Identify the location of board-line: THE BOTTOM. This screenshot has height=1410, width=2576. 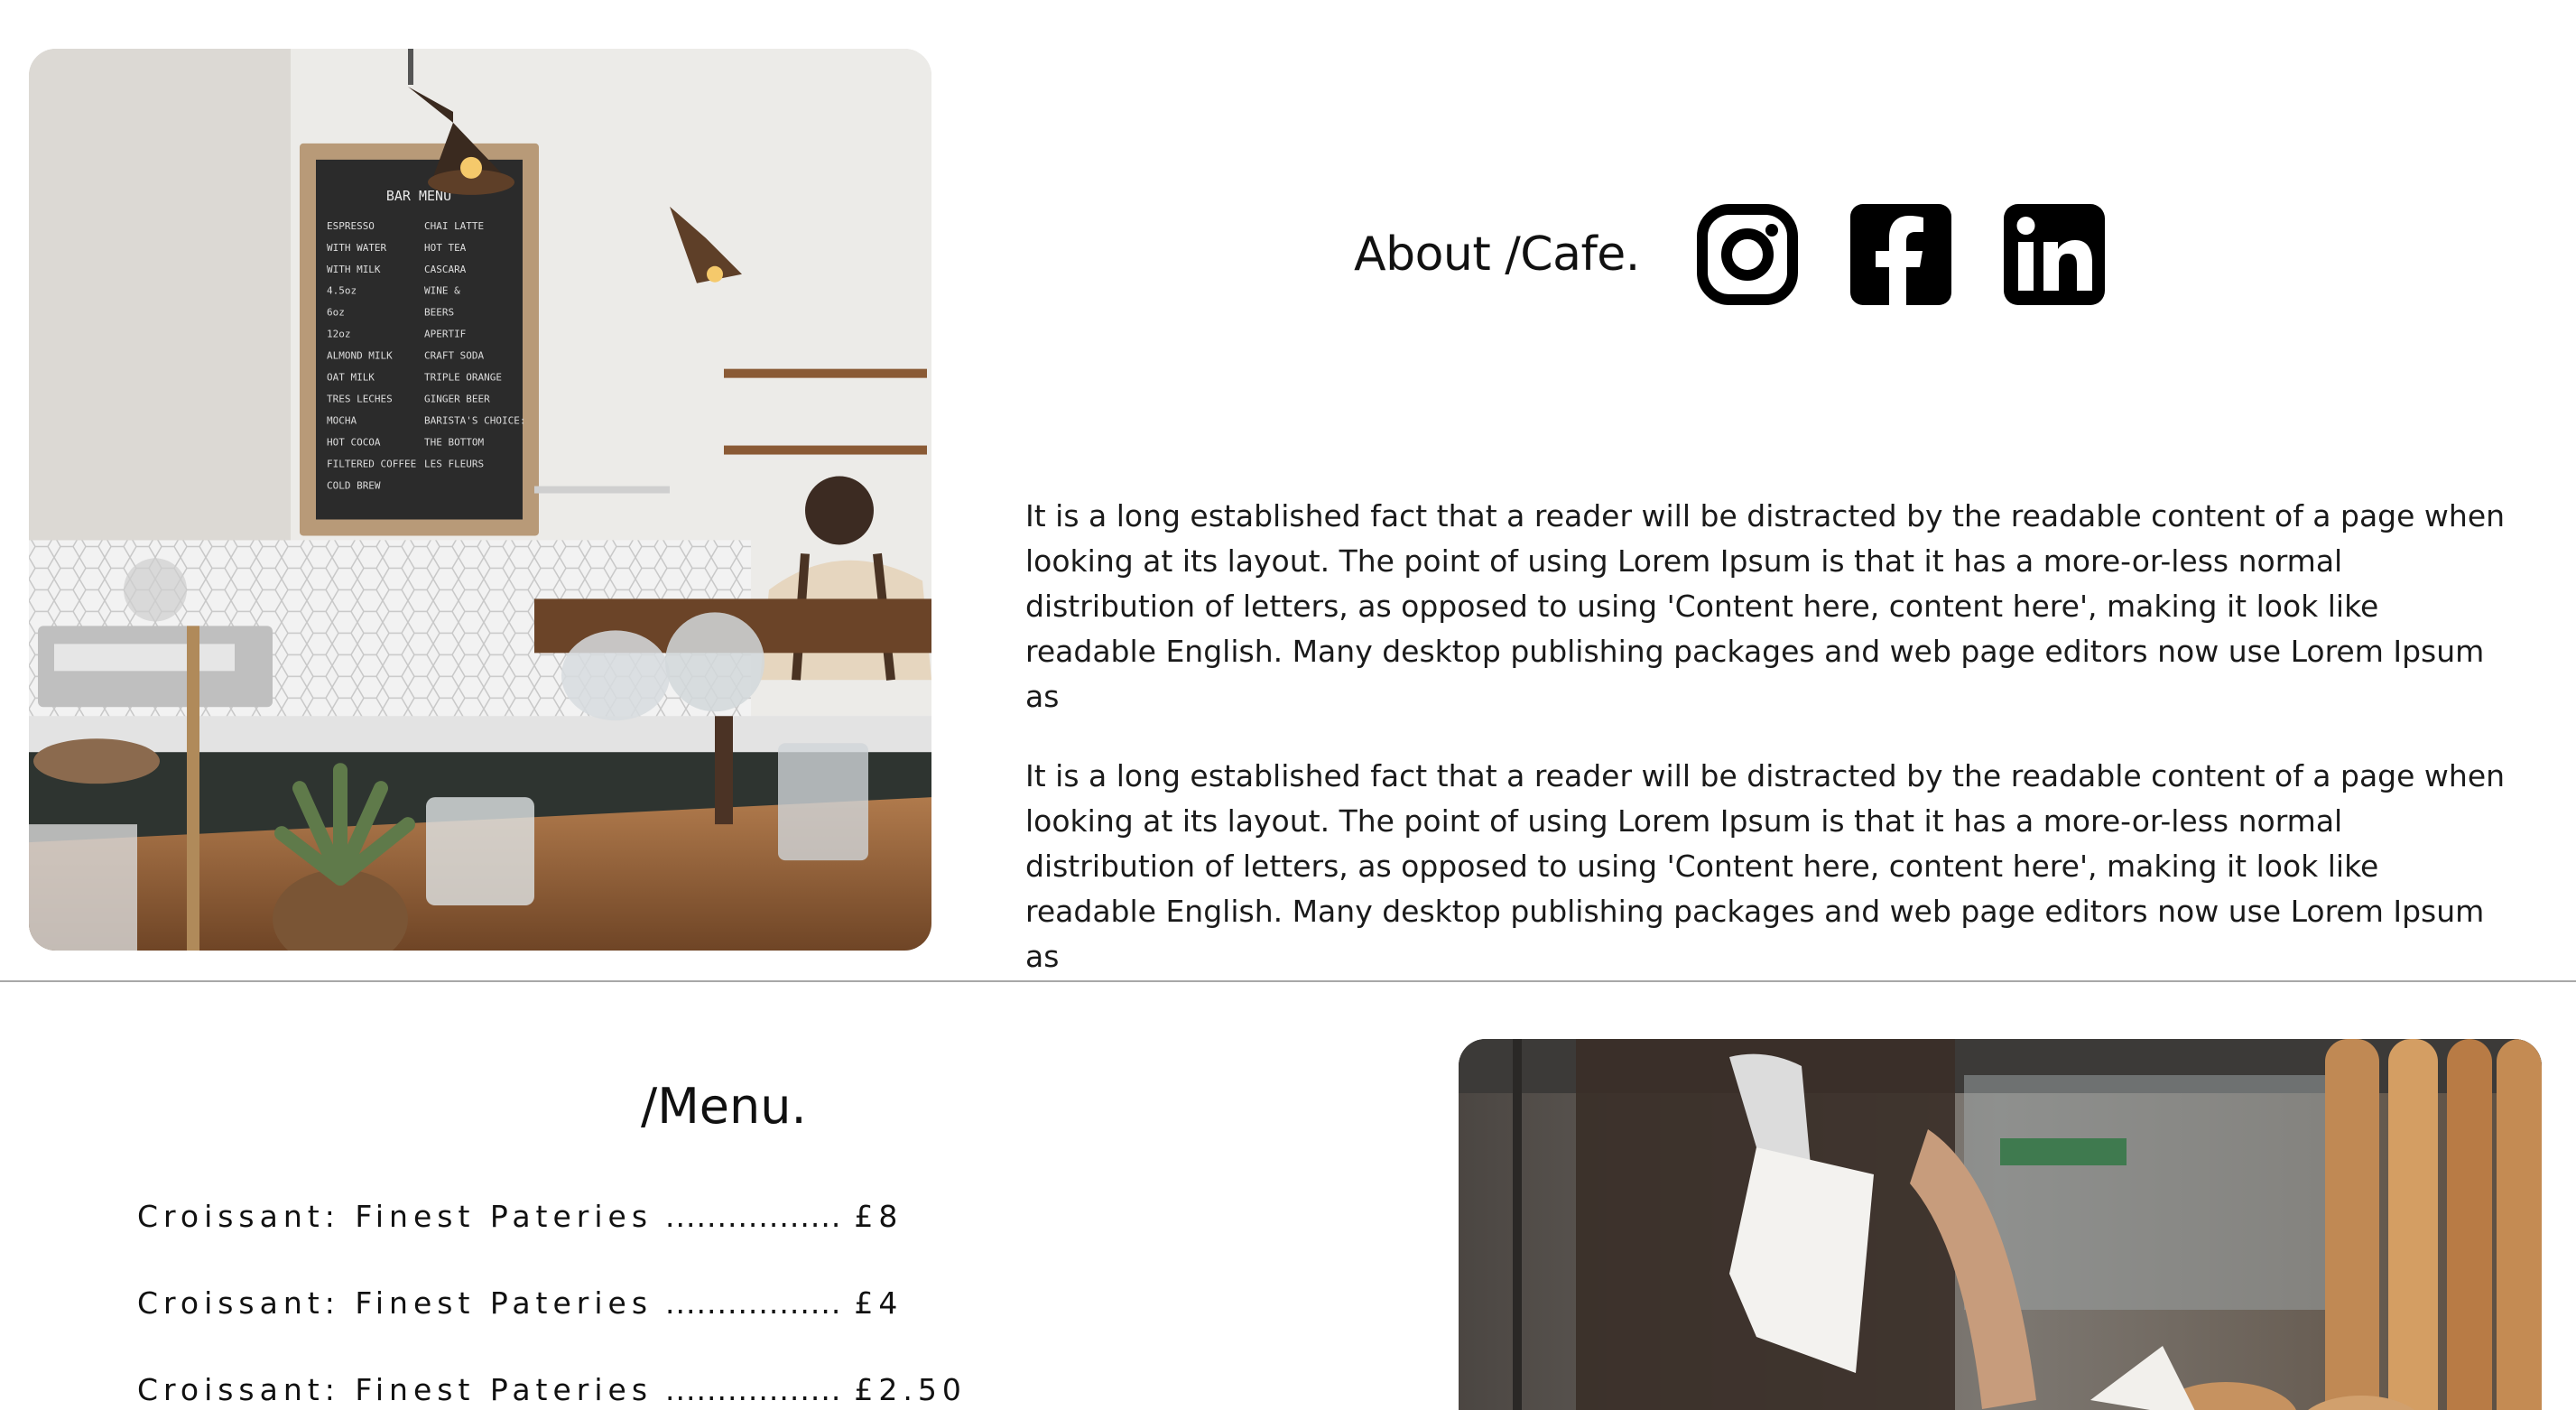
(454, 443).